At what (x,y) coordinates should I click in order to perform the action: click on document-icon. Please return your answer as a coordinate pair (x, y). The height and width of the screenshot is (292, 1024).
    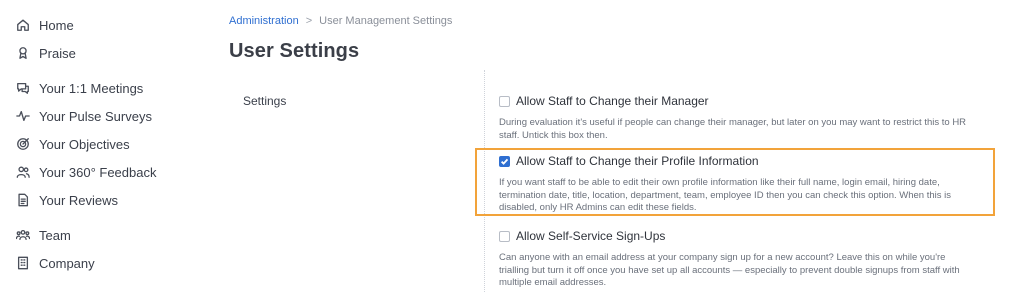
    Looking at the image, I should click on (23, 200).